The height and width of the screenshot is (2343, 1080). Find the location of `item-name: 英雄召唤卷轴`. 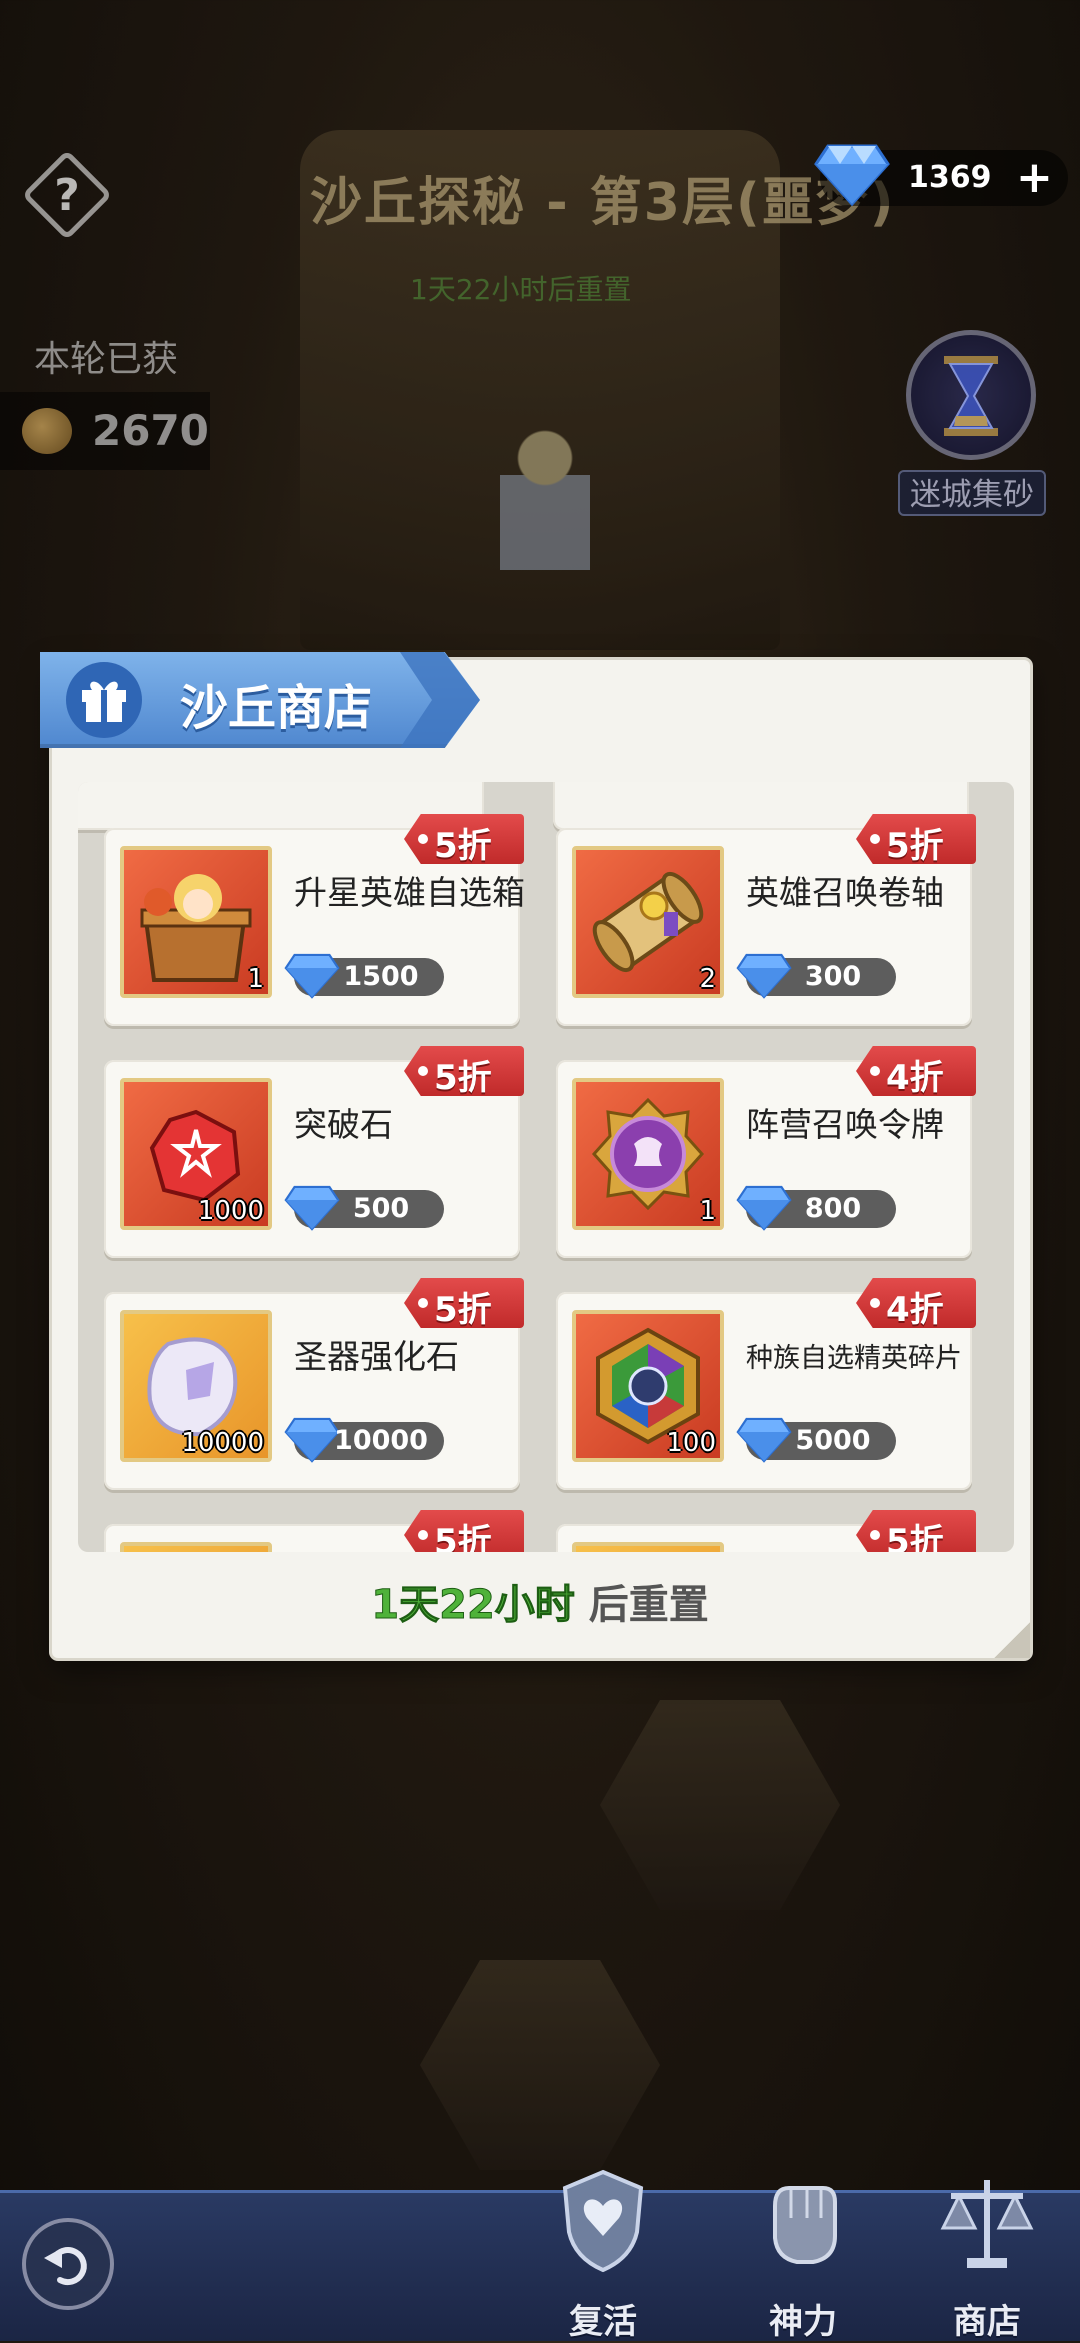

item-name: 英雄召唤卷轴 is located at coordinates (845, 892).